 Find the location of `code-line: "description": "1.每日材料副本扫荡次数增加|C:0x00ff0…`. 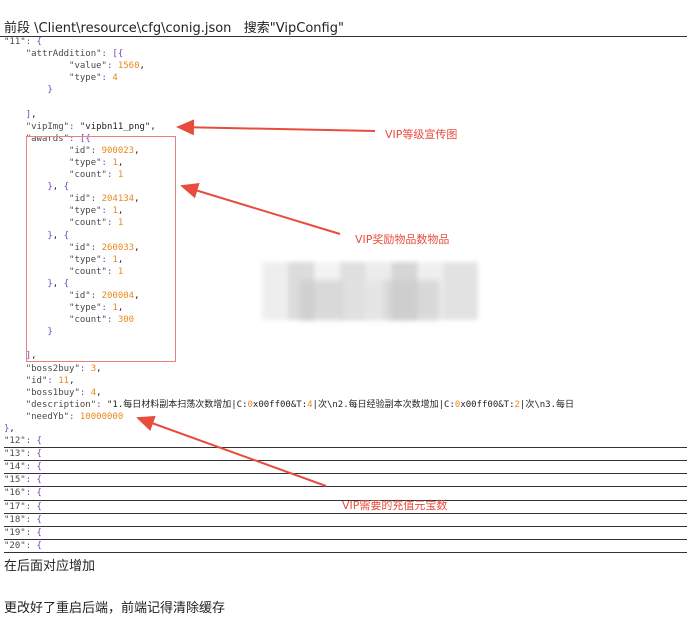

code-line: "description": "1.每日材料副本扫荡次数增加|C:0x00ff0… is located at coordinates (300, 404).